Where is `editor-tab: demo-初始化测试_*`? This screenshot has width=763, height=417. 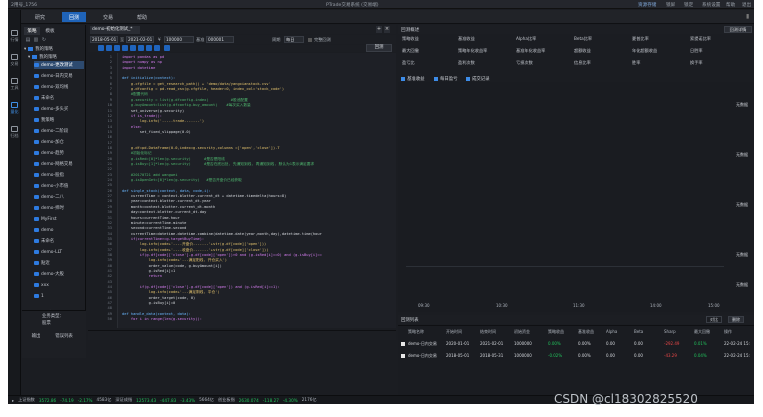
editor-tab: demo-初始化测试_* is located at coordinates (115, 30).